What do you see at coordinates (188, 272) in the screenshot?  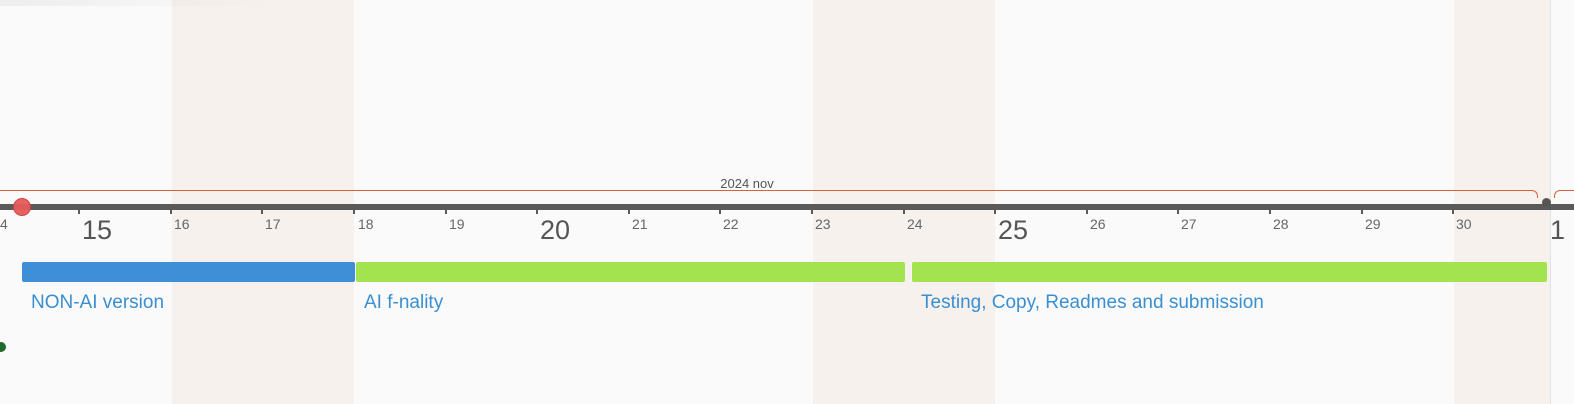 I see `task-bar-non-ai-version` at bounding box center [188, 272].